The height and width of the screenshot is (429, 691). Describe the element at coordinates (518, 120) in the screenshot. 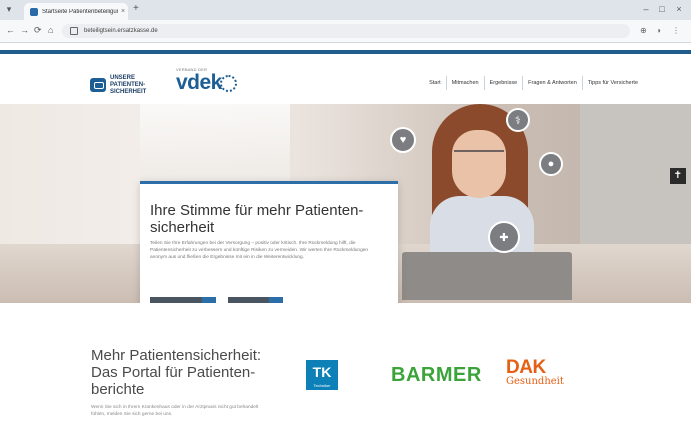

I see `stethoscope-icon: ⚕` at that location.